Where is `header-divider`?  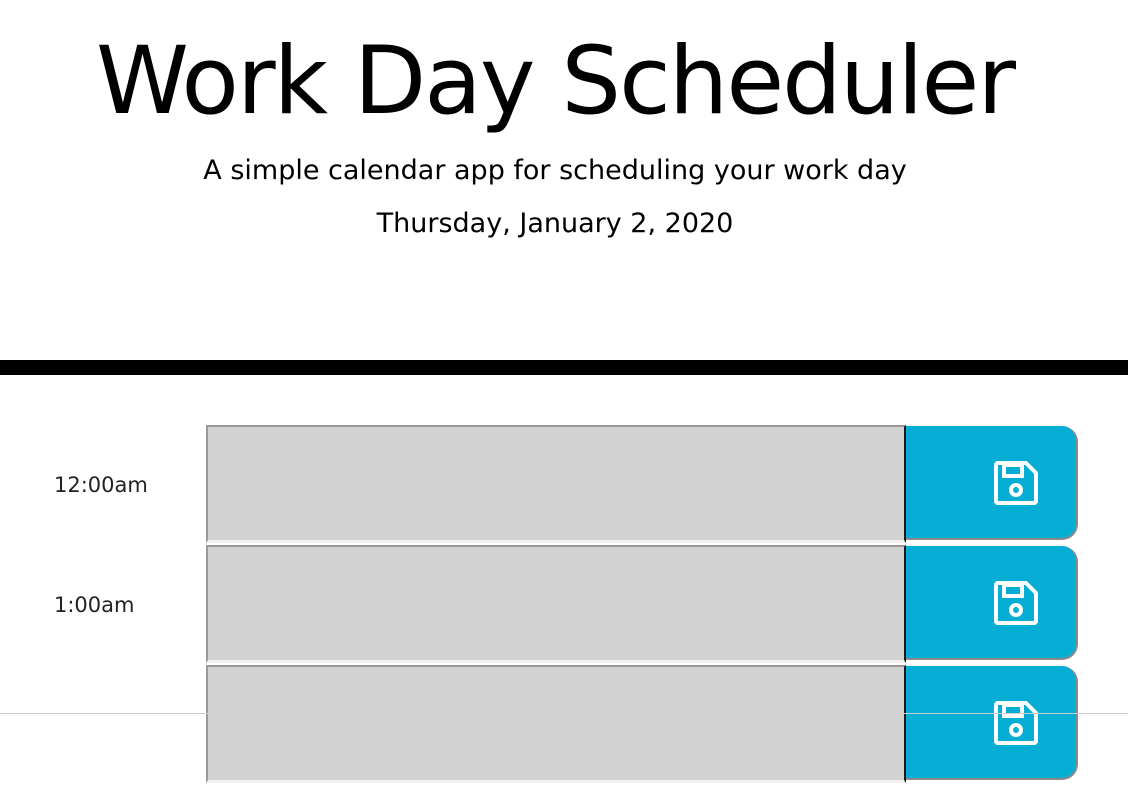
header-divider is located at coordinates (564, 367).